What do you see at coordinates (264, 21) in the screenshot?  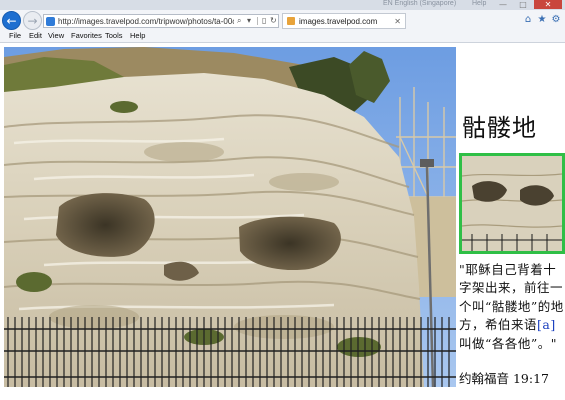 I see `compat-view-icon: ▯` at bounding box center [264, 21].